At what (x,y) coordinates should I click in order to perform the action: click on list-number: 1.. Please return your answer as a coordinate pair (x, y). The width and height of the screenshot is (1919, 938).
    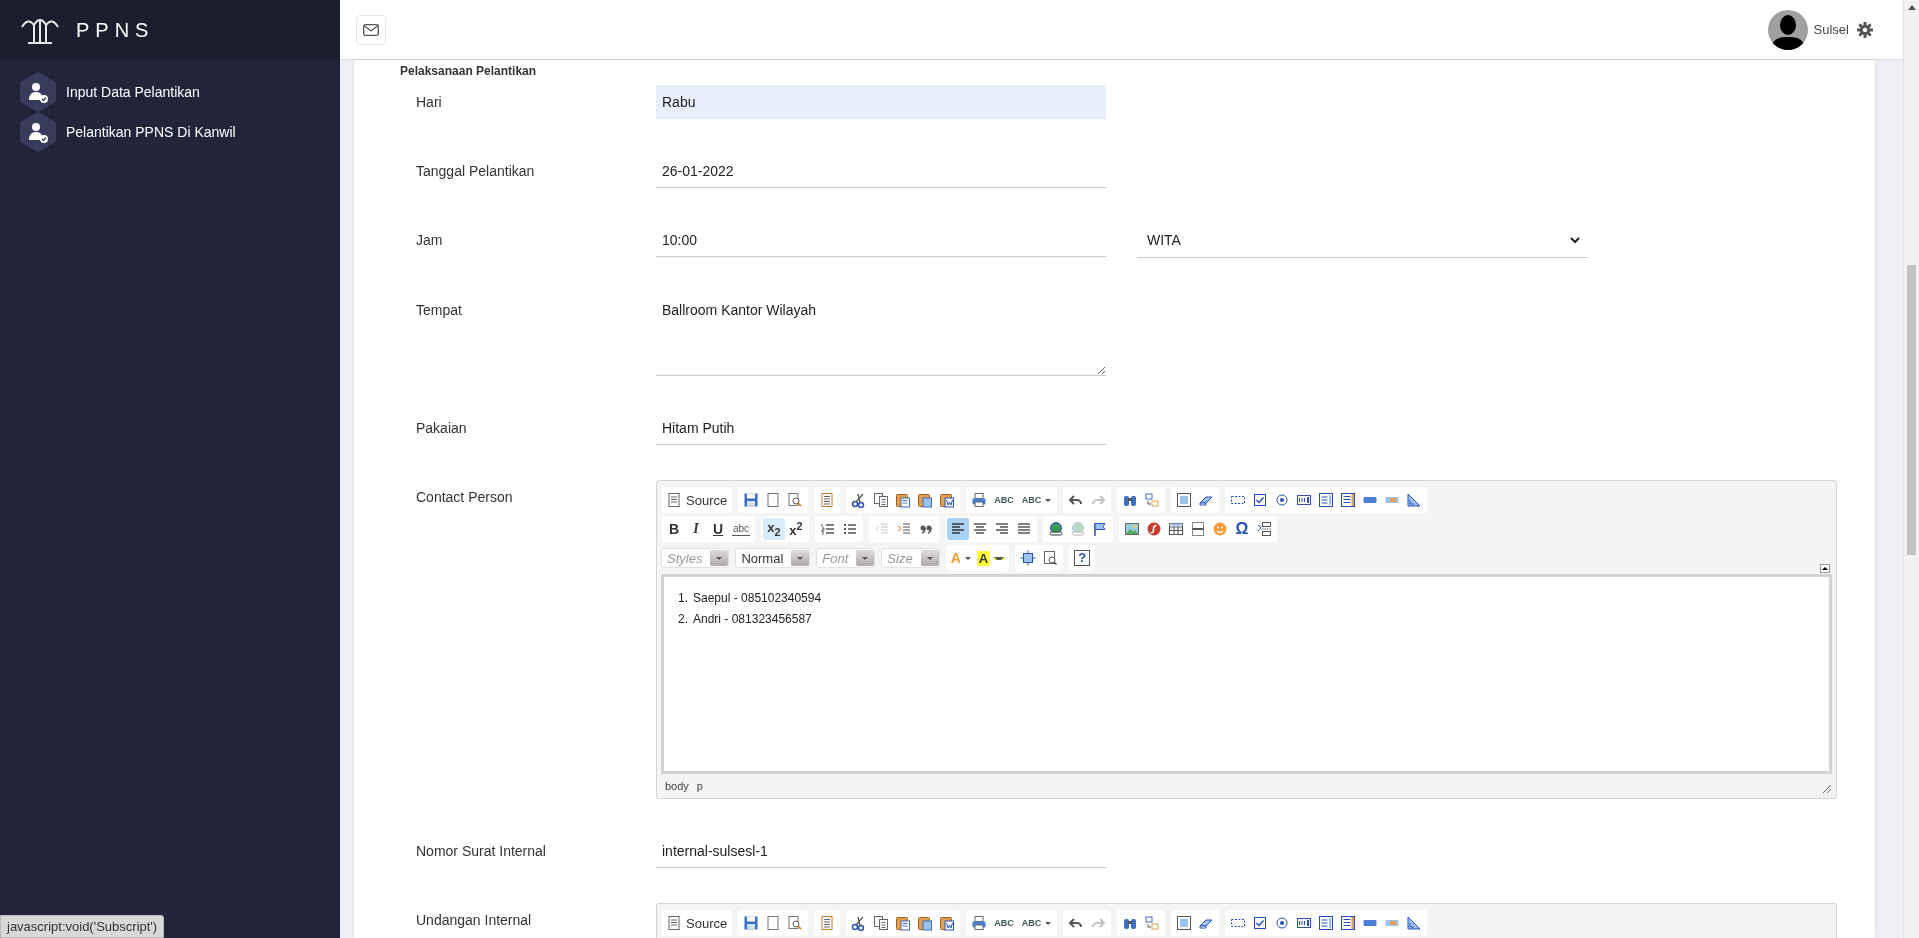
    Looking at the image, I should click on (683, 598).